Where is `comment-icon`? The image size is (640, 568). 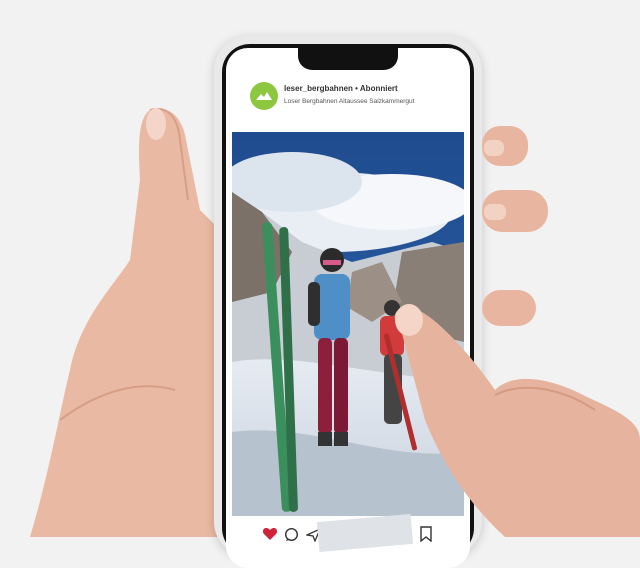
comment-icon is located at coordinates (291, 534).